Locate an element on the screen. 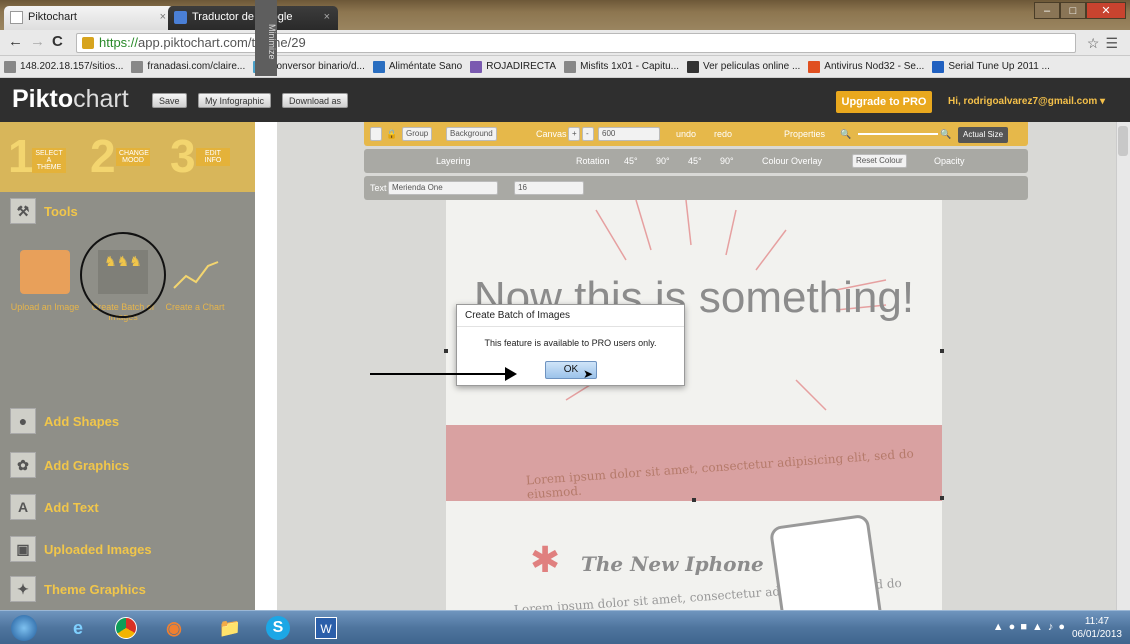  star-icon: ☆☰ is located at coordinates (1105, 43).